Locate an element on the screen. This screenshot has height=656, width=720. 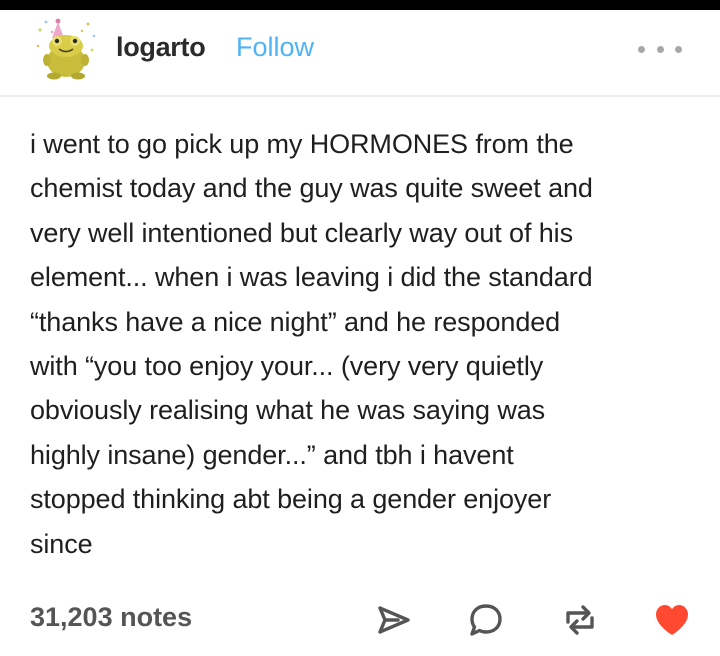
heart-icon is located at coordinates (672, 620).